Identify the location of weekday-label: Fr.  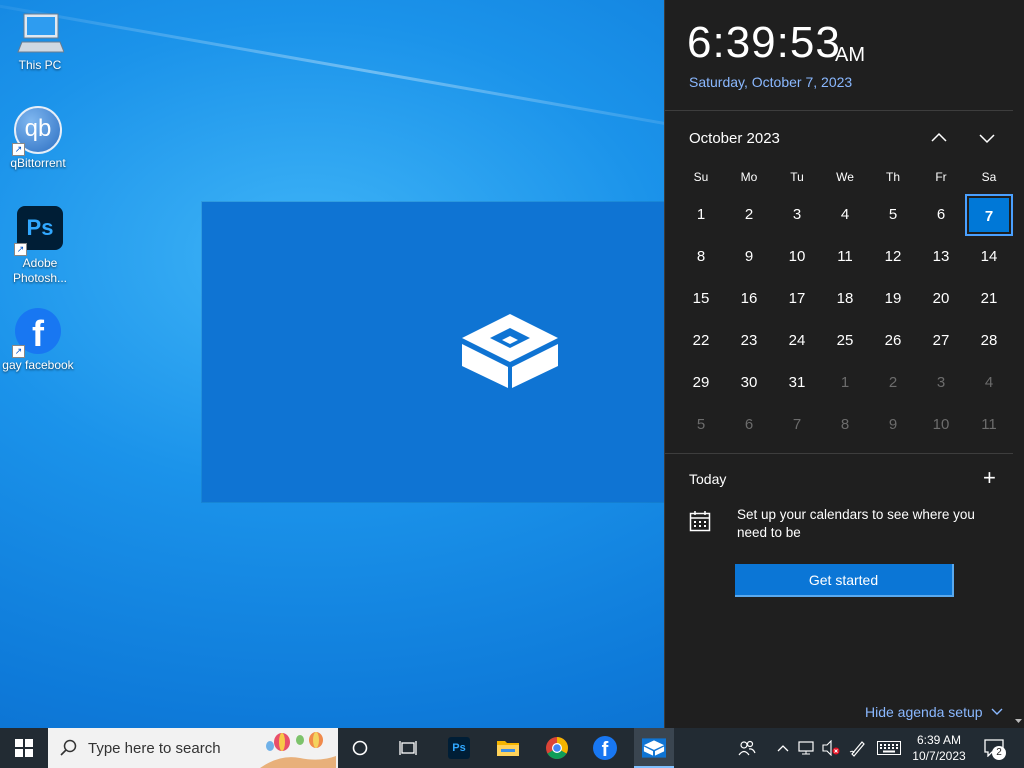
(941, 177).